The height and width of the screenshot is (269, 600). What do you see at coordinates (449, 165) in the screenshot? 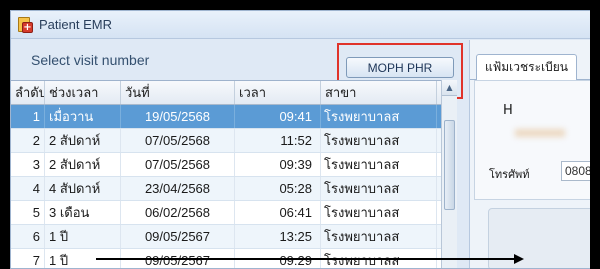
I see `scroll-thumb` at bounding box center [449, 165].